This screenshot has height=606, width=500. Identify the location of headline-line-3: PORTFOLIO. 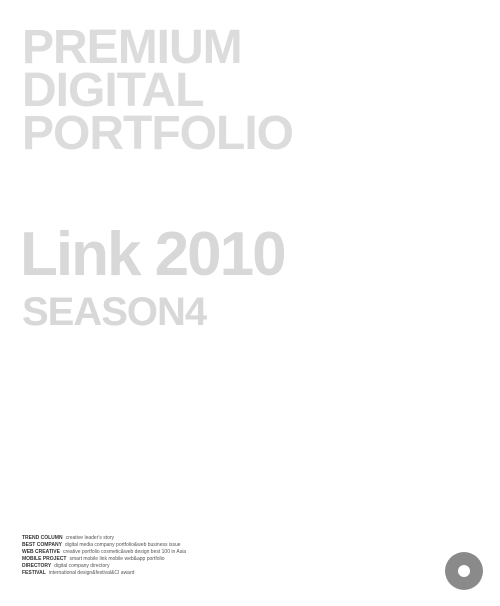
(158, 133).